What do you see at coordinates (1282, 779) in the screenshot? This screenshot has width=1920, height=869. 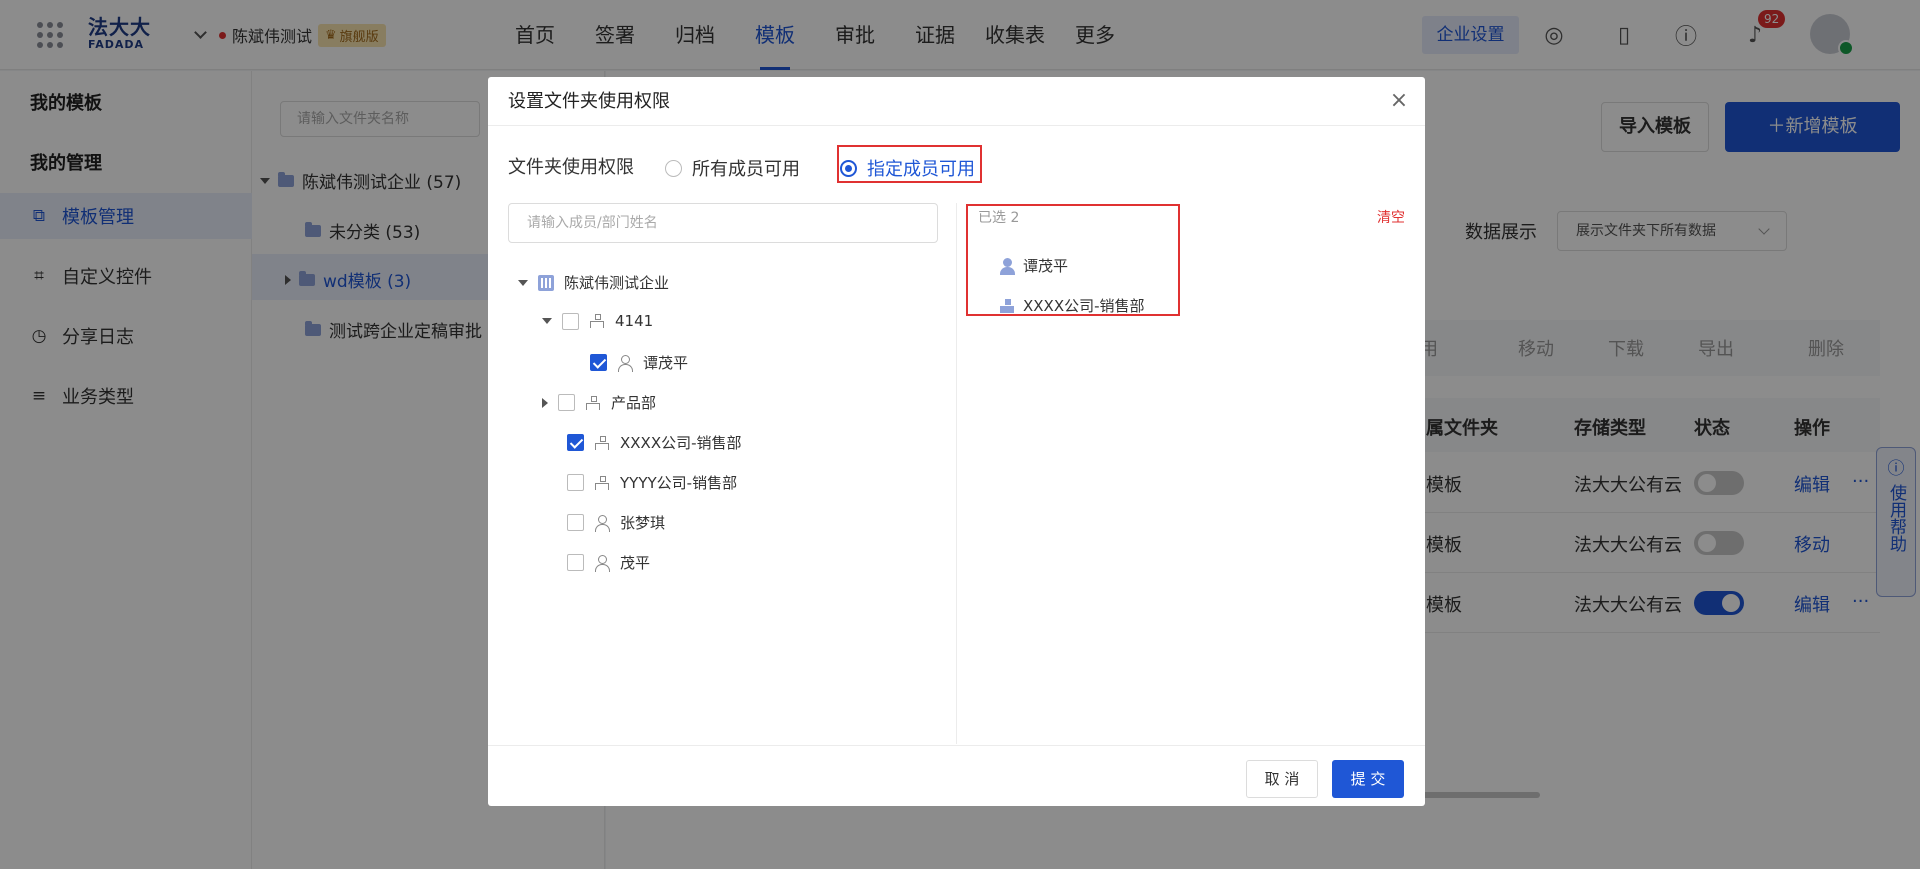 I see `cancel-button: 取 消` at bounding box center [1282, 779].